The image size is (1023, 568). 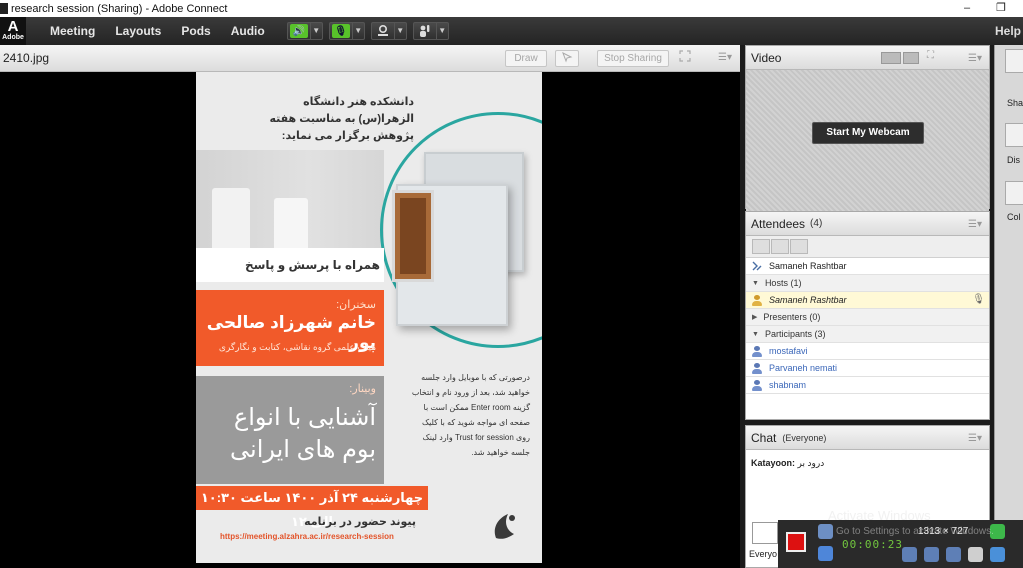 I want to click on my-status-row: Samaneh Rashtbar, so click(x=867, y=266).